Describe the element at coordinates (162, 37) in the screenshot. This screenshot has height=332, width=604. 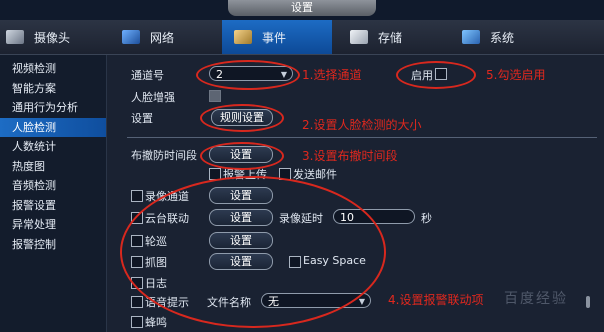
I see `tab-label: 网络` at that location.